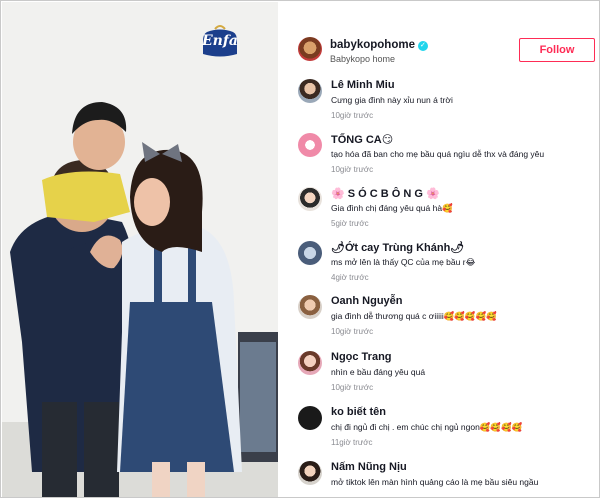  What do you see at coordinates (358, 412) in the screenshot?
I see `commenter-name: ko biết tên` at bounding box center [358, 412].